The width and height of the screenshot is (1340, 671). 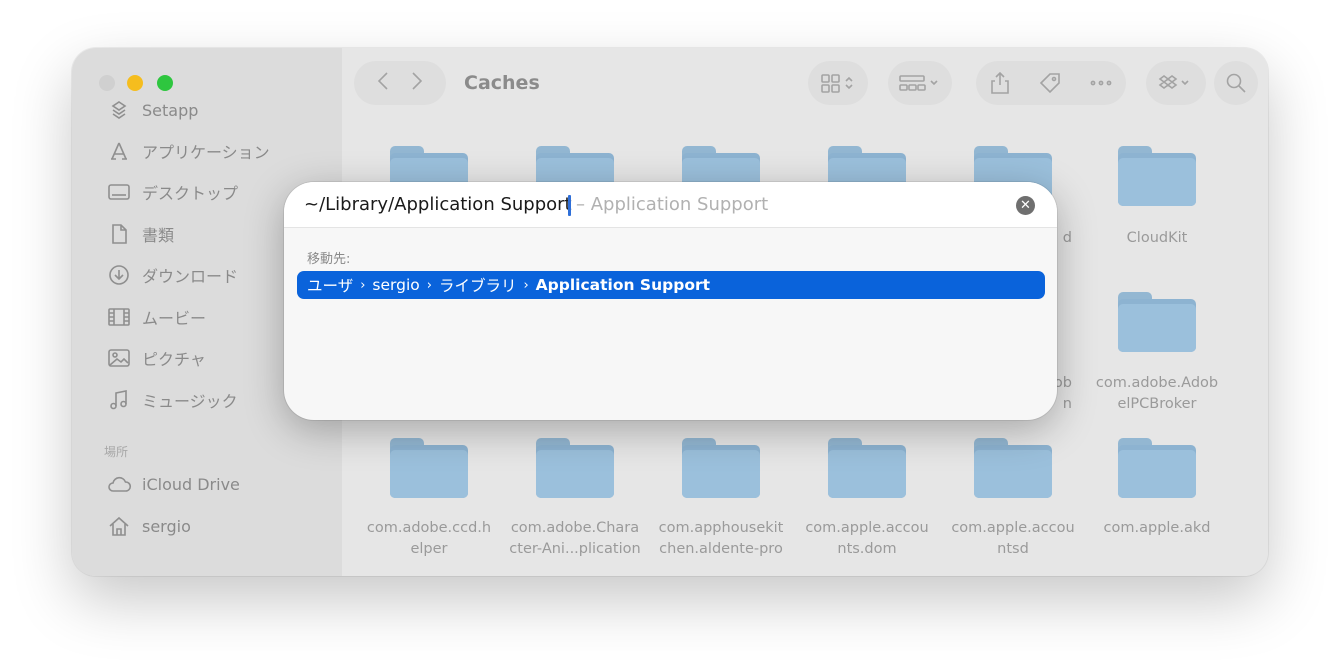 I want to click on folder-label: CloudKit, so click(x=1157, y=238).